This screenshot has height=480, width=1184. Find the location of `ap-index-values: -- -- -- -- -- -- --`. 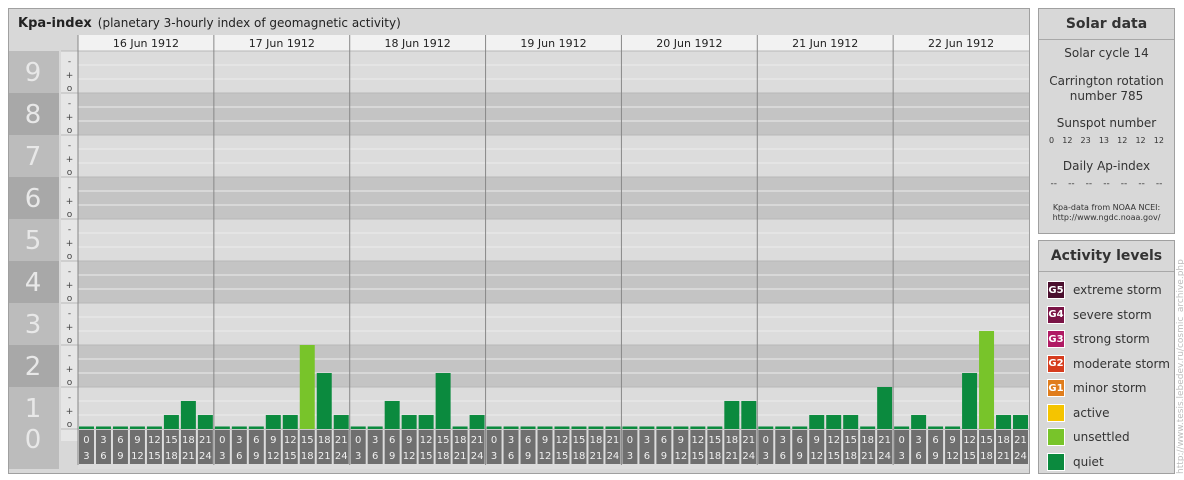

ap-index-values: -- -- -- -- -- -- -- is located at coordinates (1106, 184).